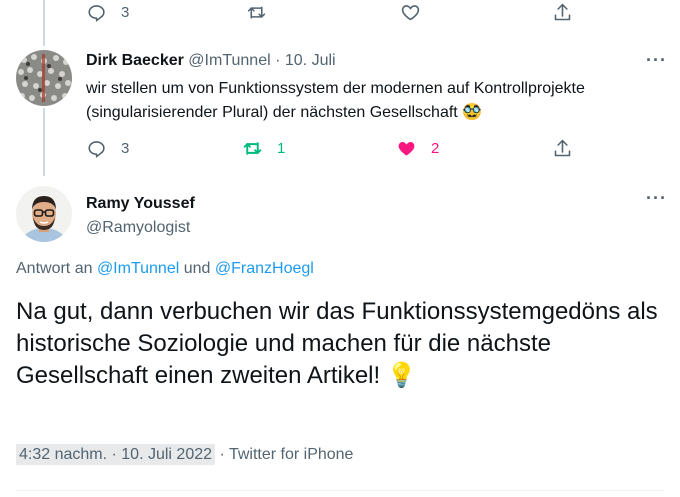  I want to click on author-name: Dirk Baecker, so click(135, 60).